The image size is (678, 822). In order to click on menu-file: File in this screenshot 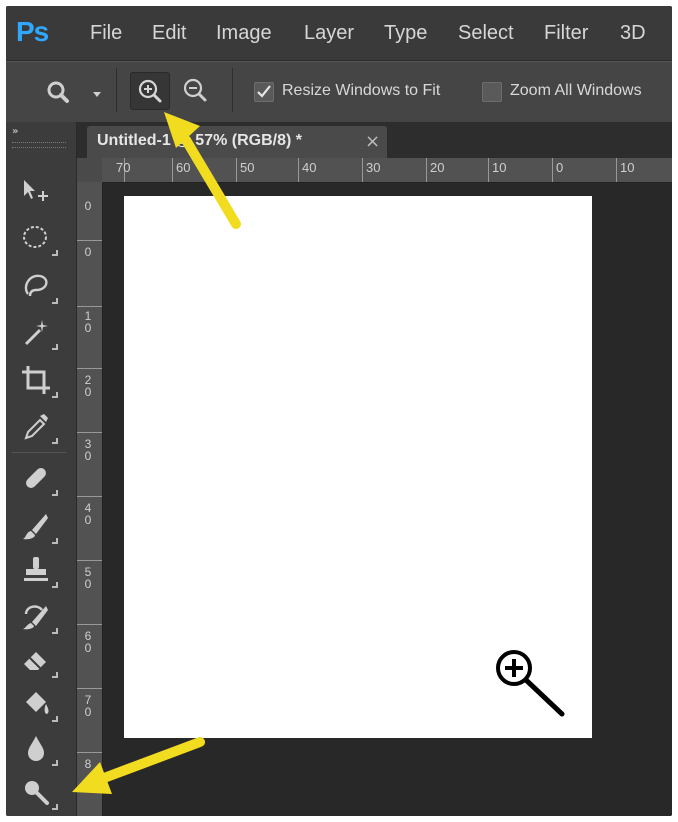, I will do `click(106, 33)`.